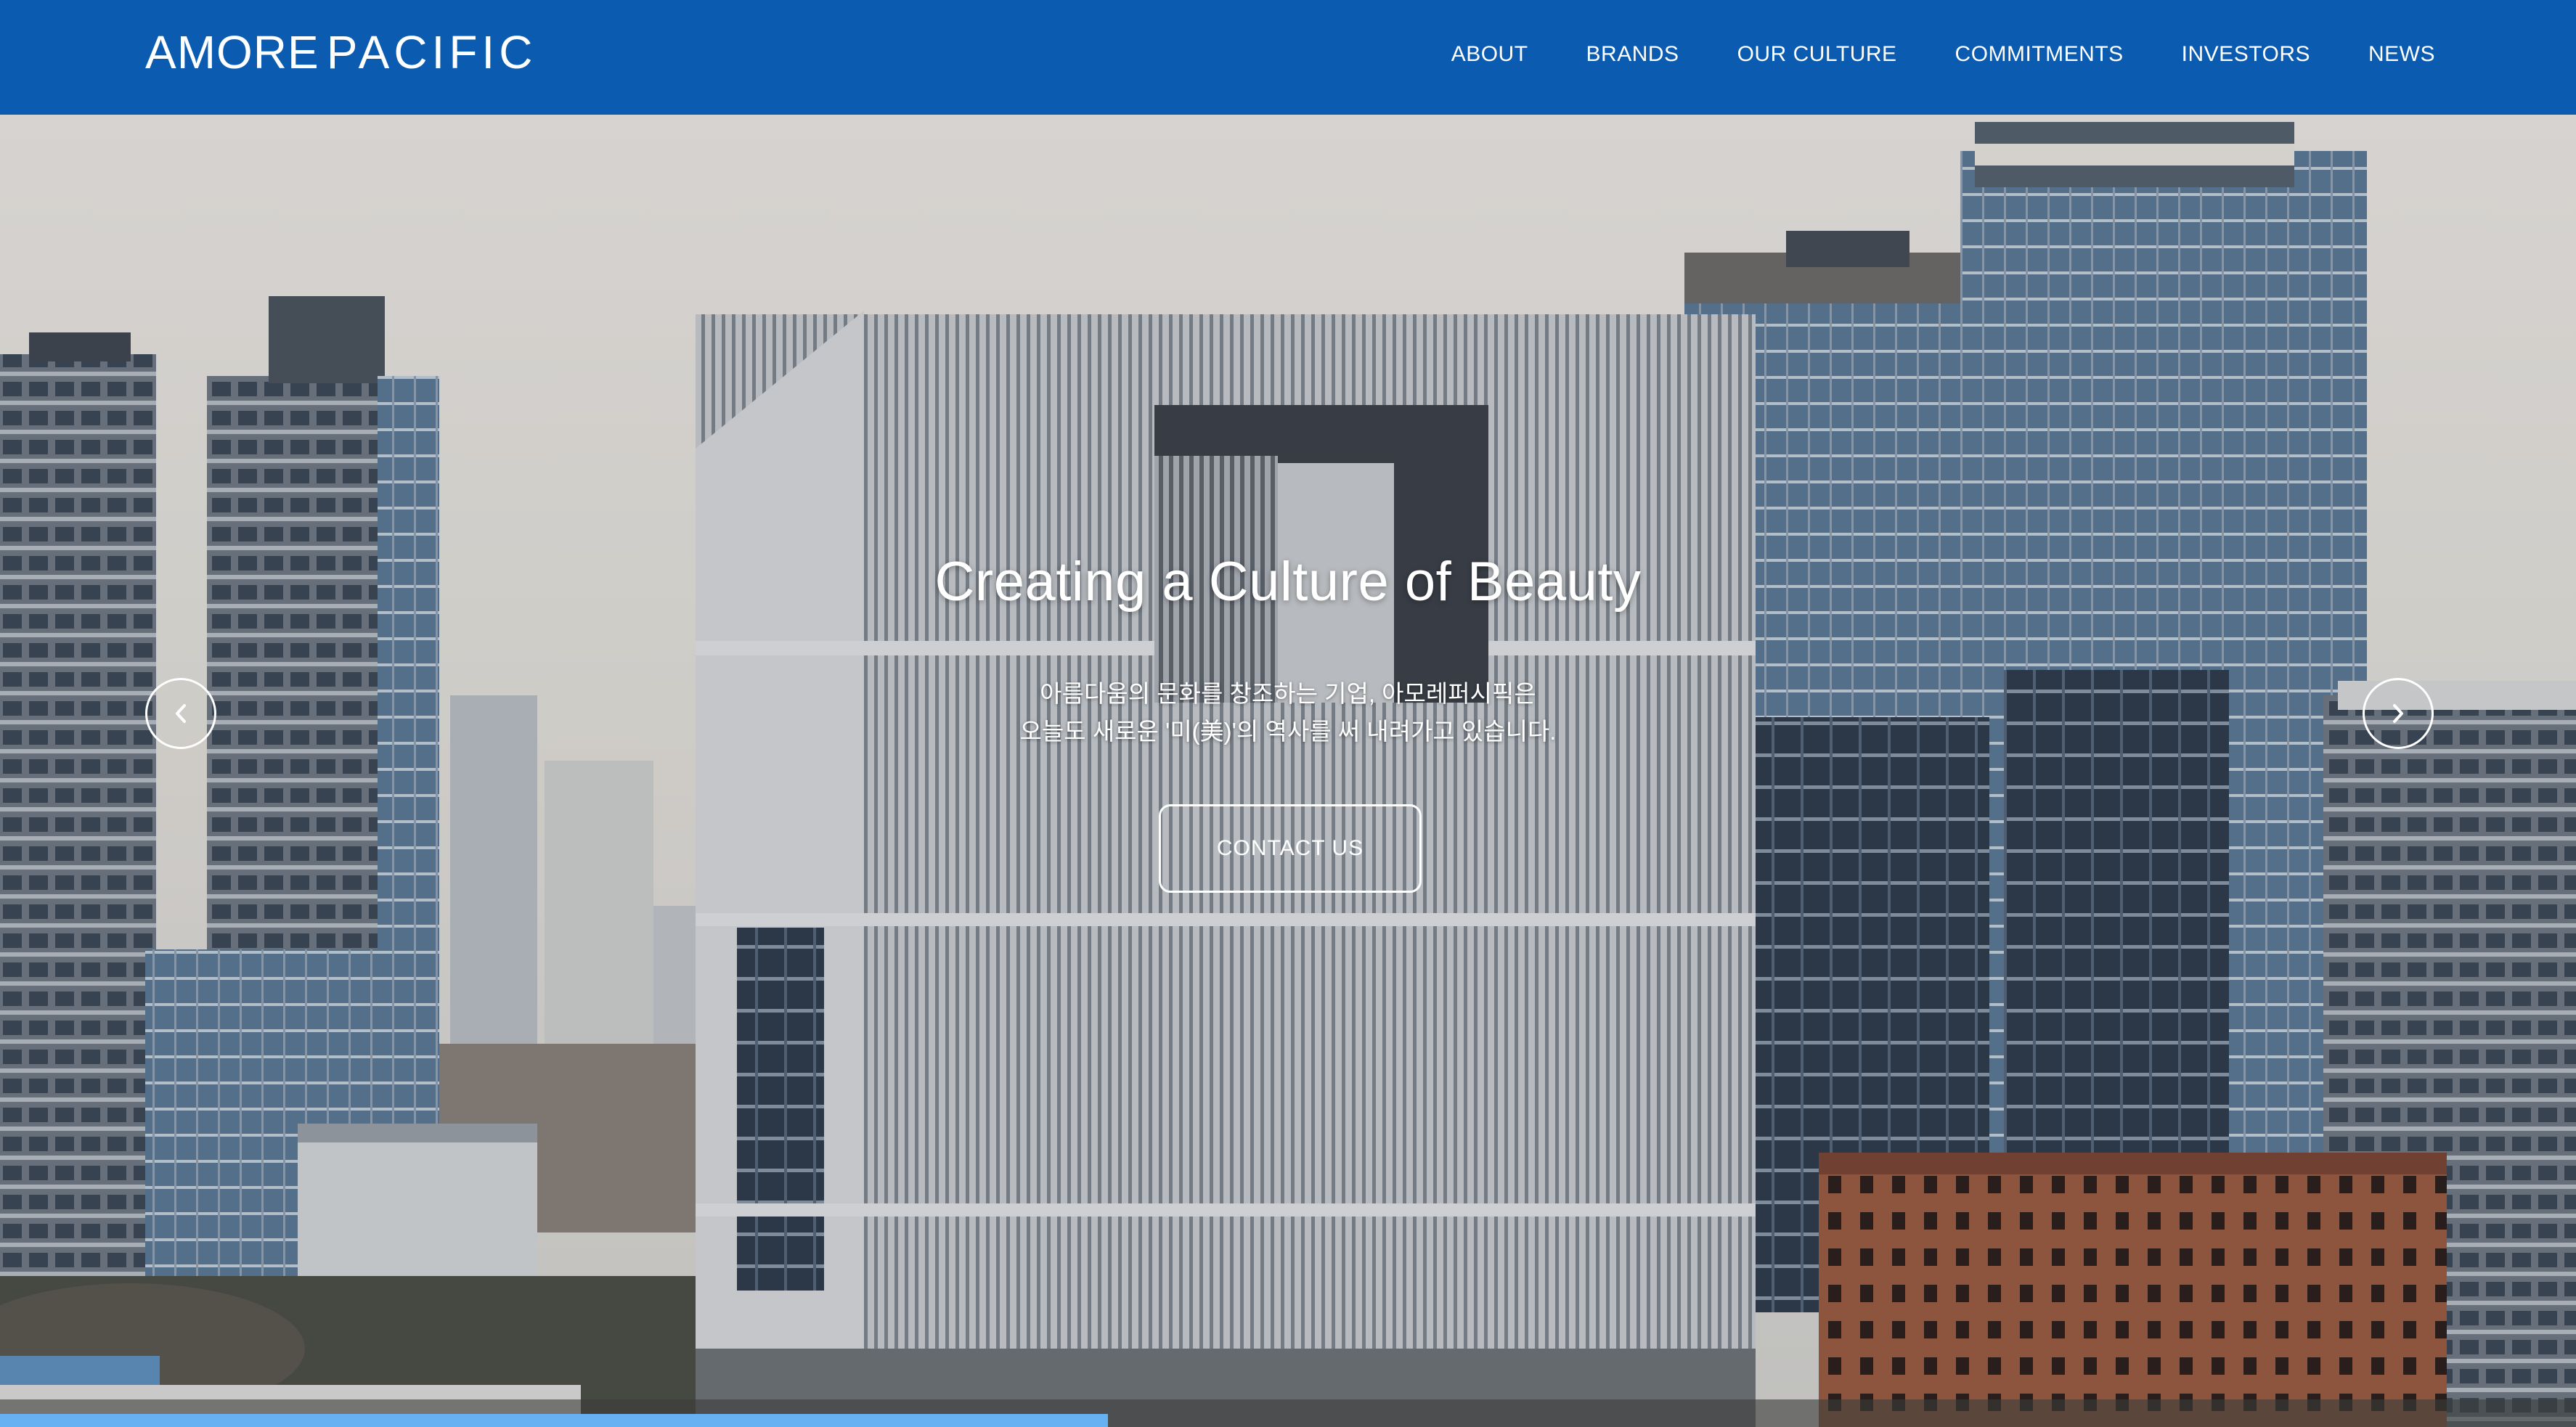 The width and height of the screenshot is (2576, 1427). What do you see at coordinates (1288, 582) in the screenshot?
I see `hero-title: Creating a Culture of Beauty` at bounding box center [1288, 582].